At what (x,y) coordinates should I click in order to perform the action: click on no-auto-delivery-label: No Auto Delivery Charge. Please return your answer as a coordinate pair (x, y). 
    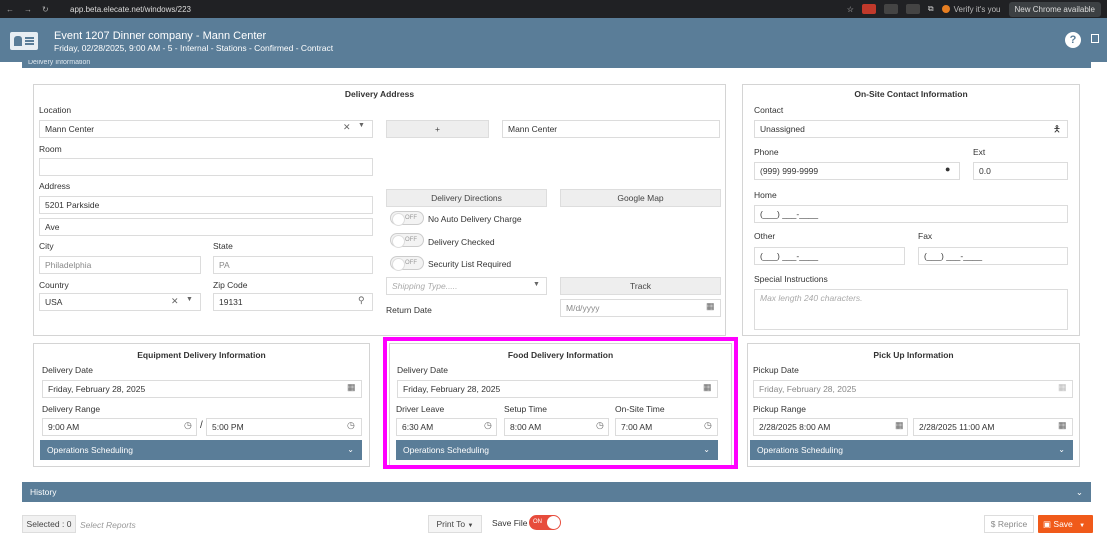
    Looking at the image, I should click on (475, 219).